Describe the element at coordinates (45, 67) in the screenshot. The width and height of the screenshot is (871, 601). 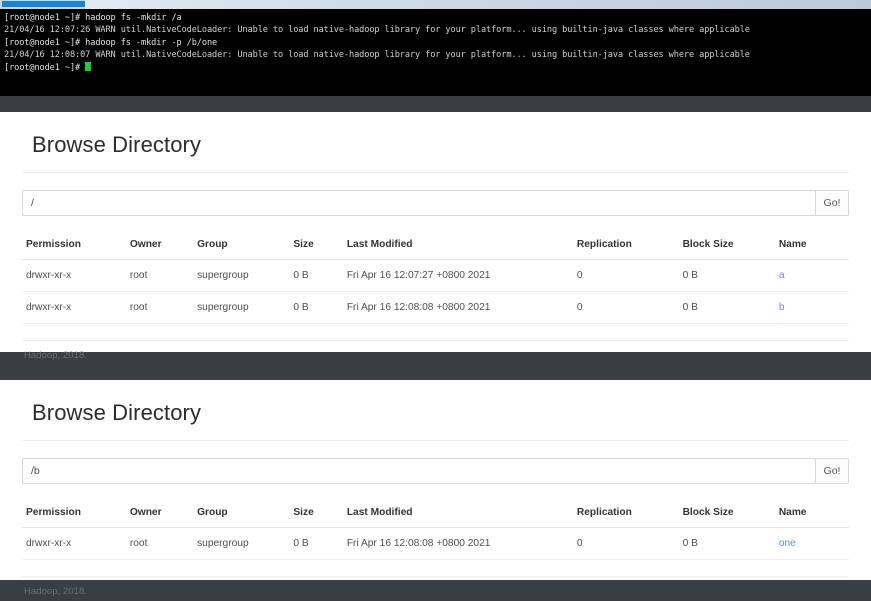
I see `terminal-prompt: [root@node1 ~]#` at that location.